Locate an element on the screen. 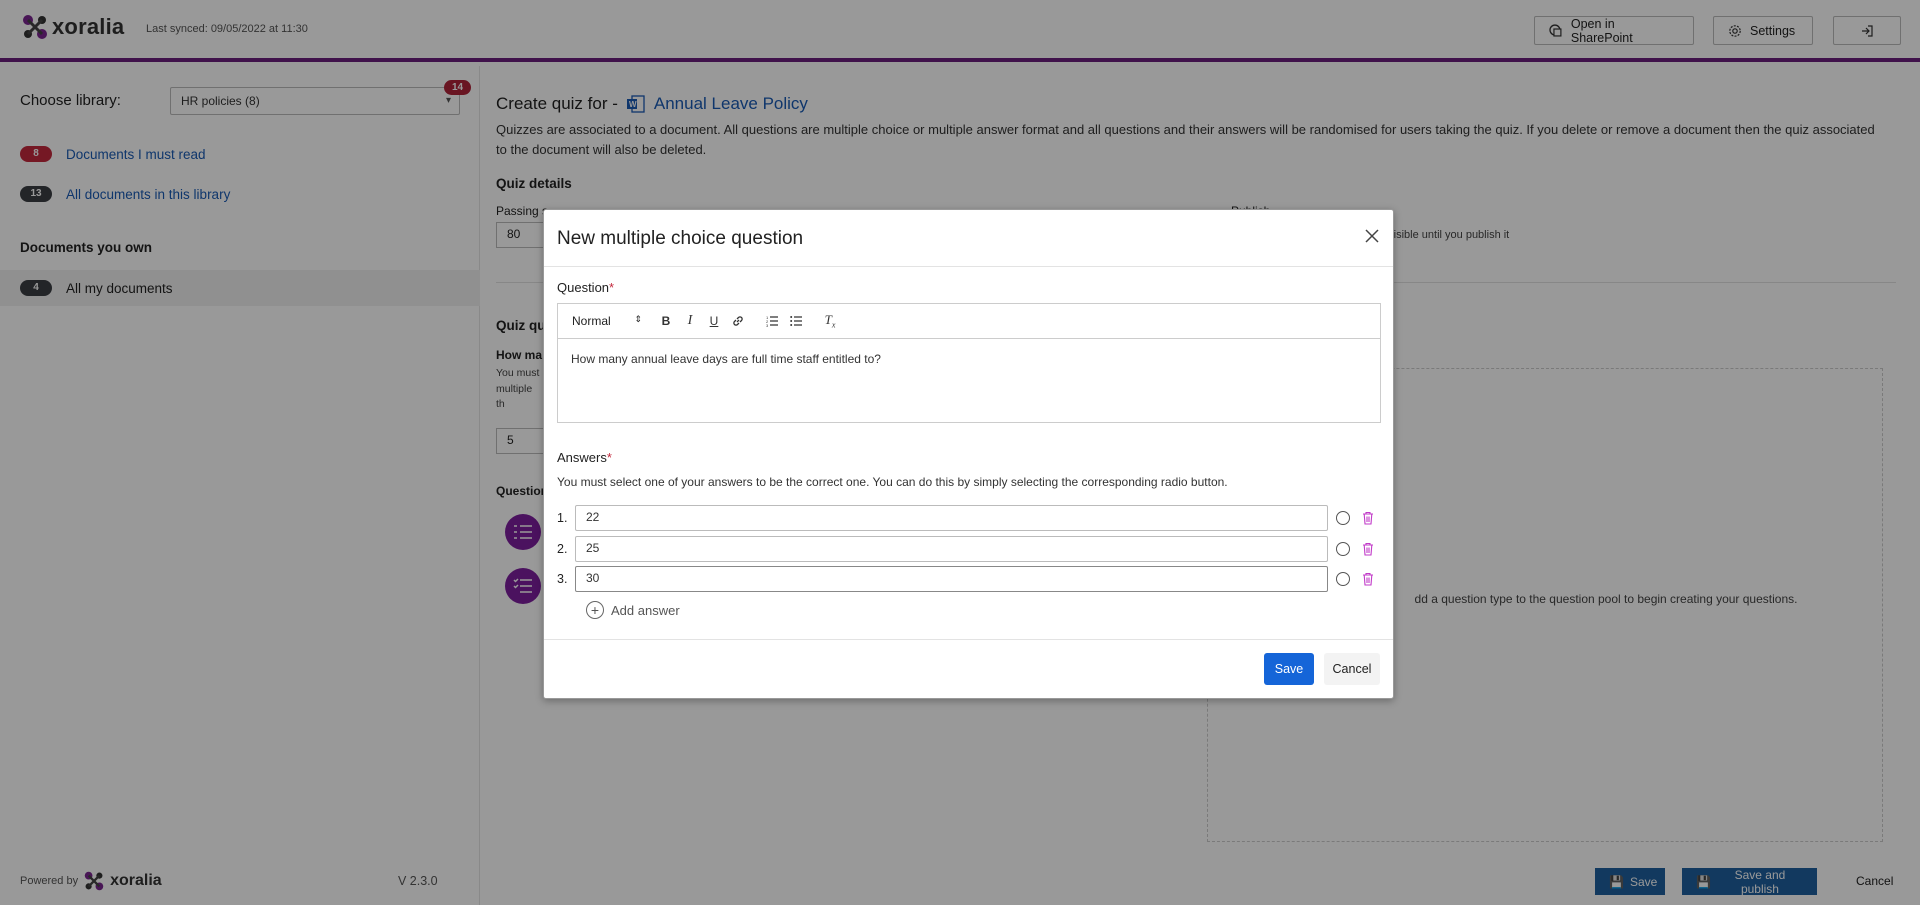 The height and width of the screenshot is (905, 1920). answer-input: 30 is located at coordinates (951, 579).